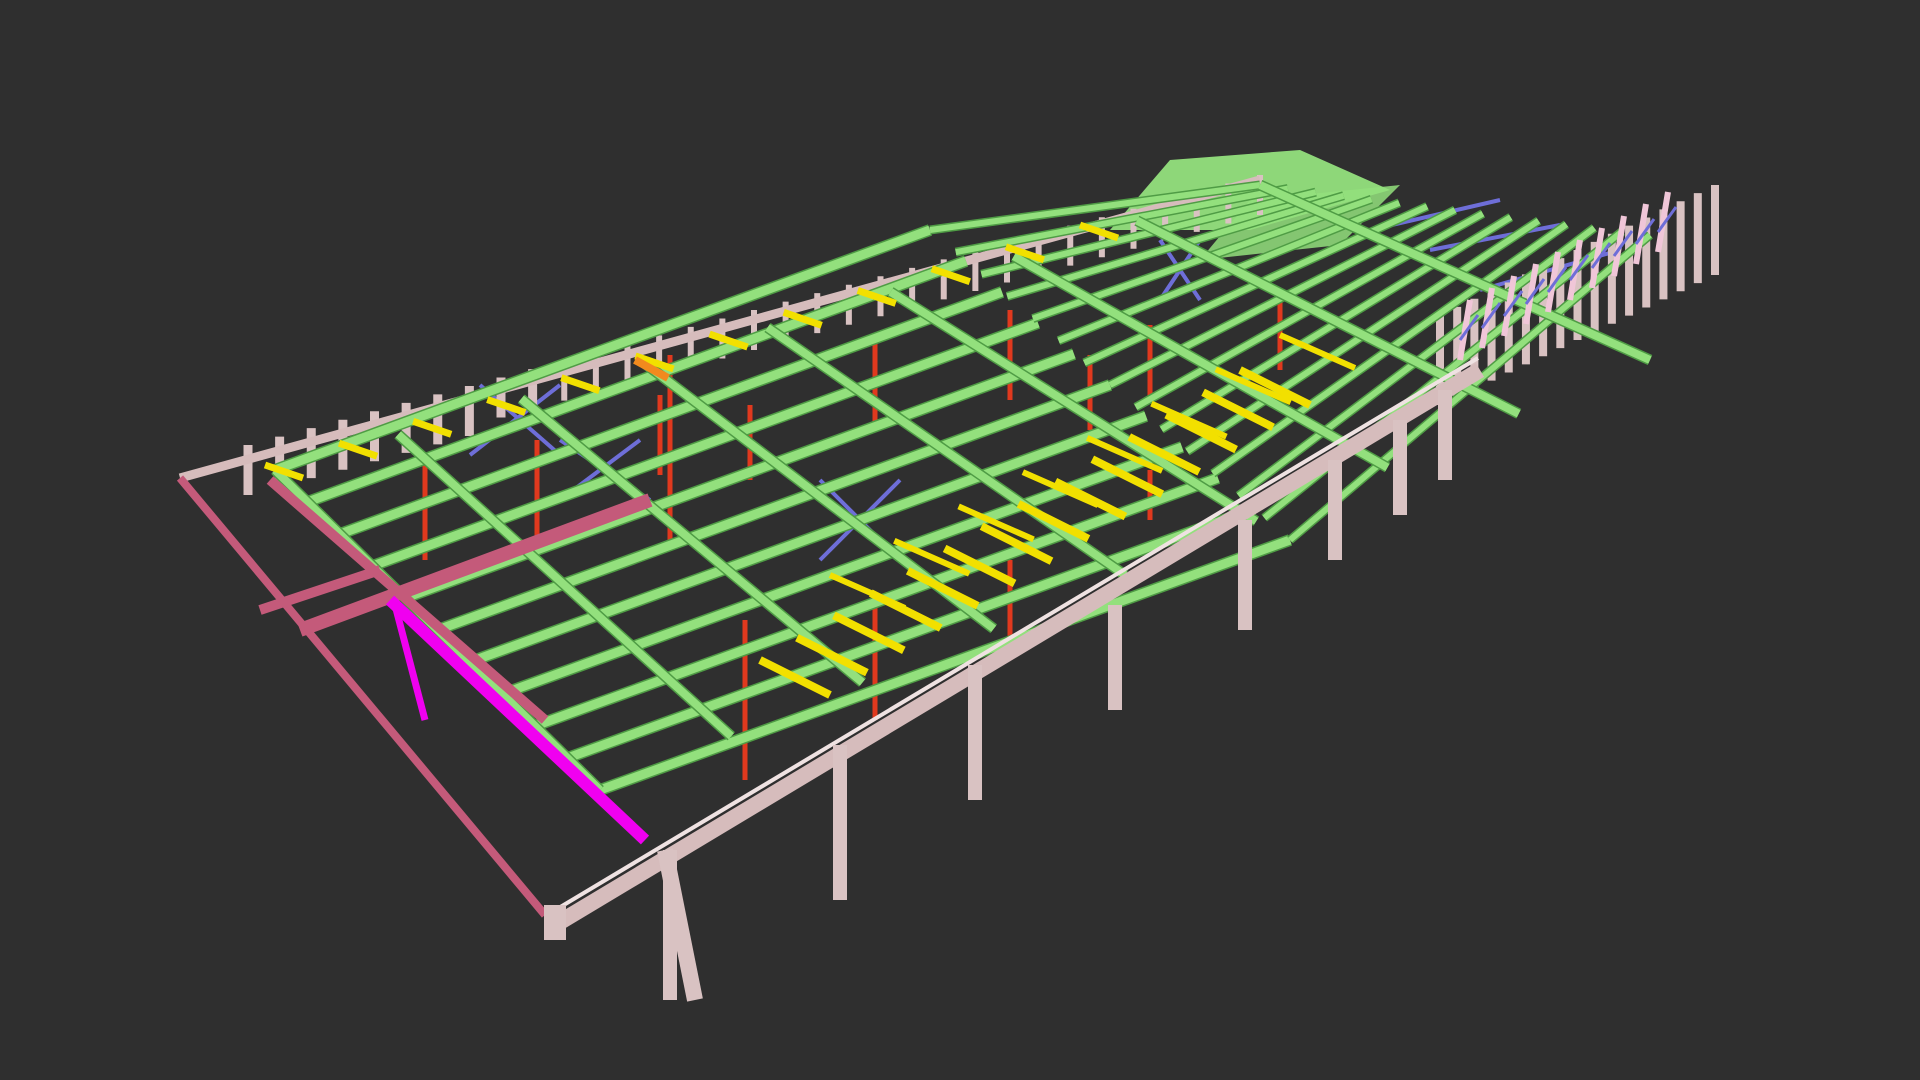 Image resolution: width=1920 pixels, height=1080 pixels. What do you see at coordinates (432, 428) in the screenshot?
I see `secondary-beam-back` at bounding box center [432, 428].